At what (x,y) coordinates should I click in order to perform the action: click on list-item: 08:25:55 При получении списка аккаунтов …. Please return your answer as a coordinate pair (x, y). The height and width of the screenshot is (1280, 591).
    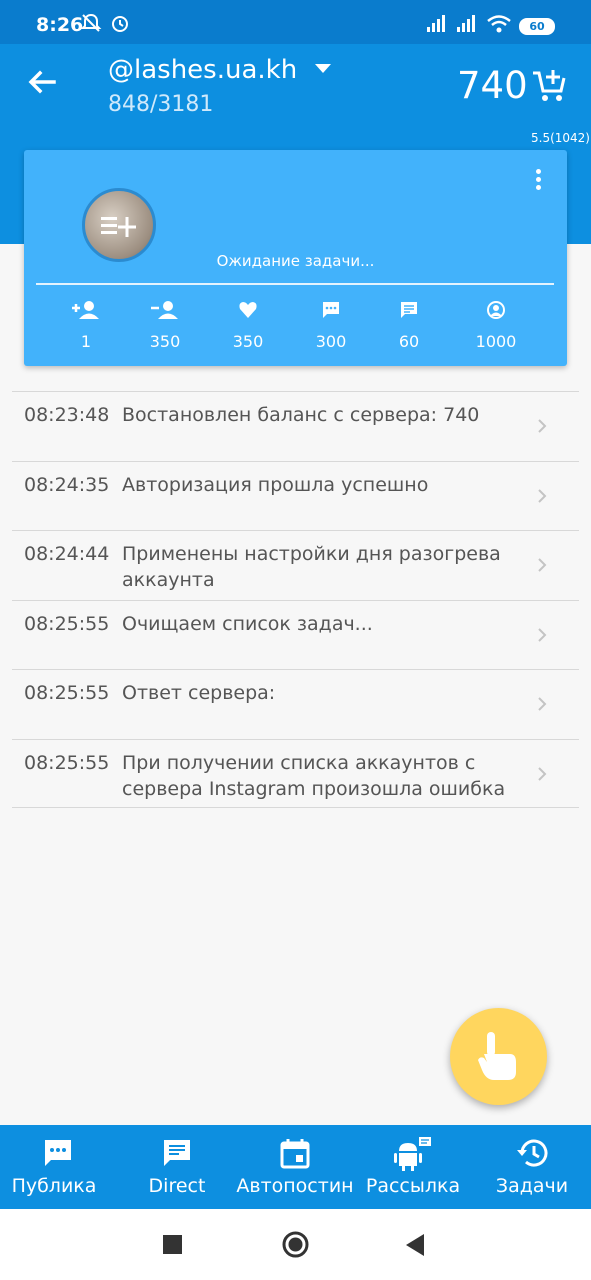
    Looking at the image, I should click on (295, 773).